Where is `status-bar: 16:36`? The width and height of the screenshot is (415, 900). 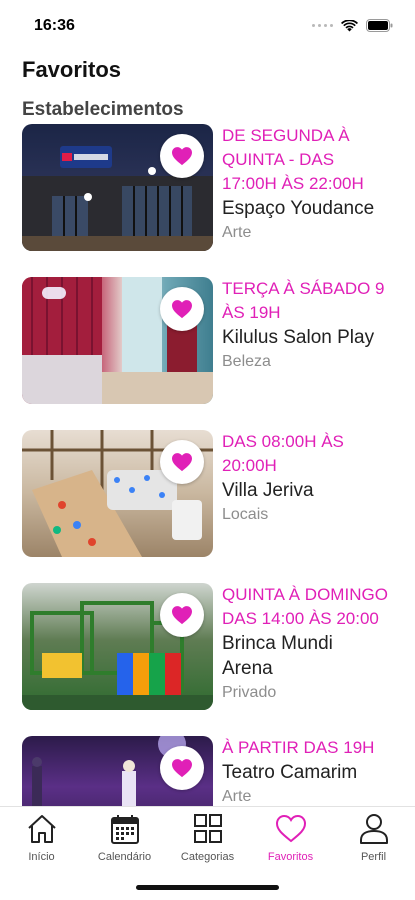 status-bar: 16:36 is located at coordinates (207, 24).